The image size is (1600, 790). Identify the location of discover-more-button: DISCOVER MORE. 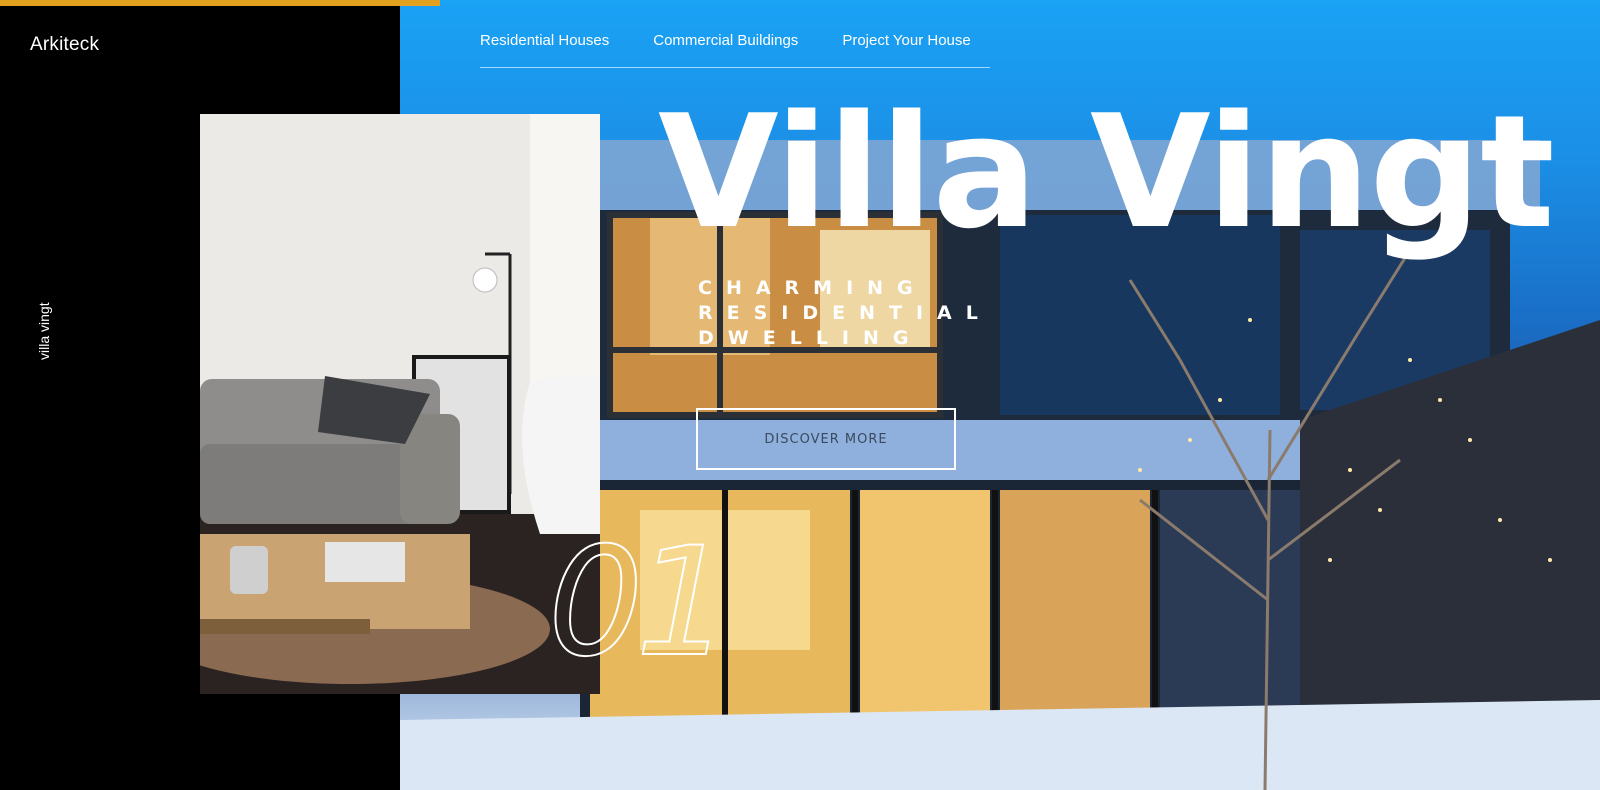
(826, 439).